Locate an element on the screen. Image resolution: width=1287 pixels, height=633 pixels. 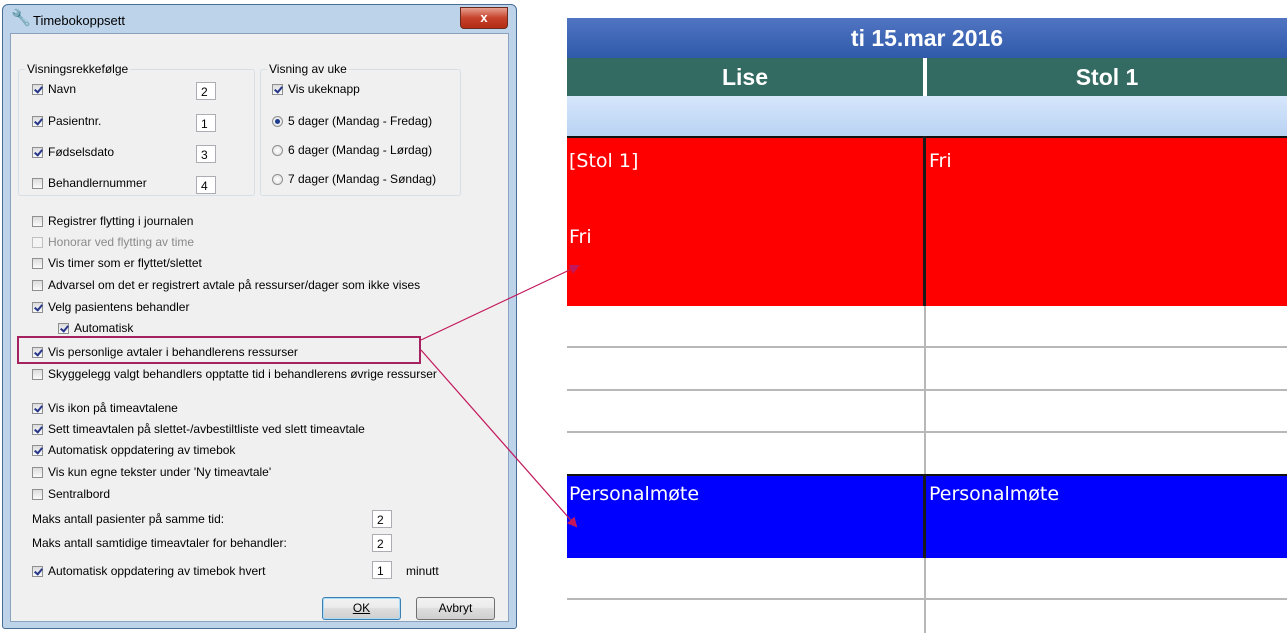
column-header-lise: Lise is located at coordinates (746, 77).